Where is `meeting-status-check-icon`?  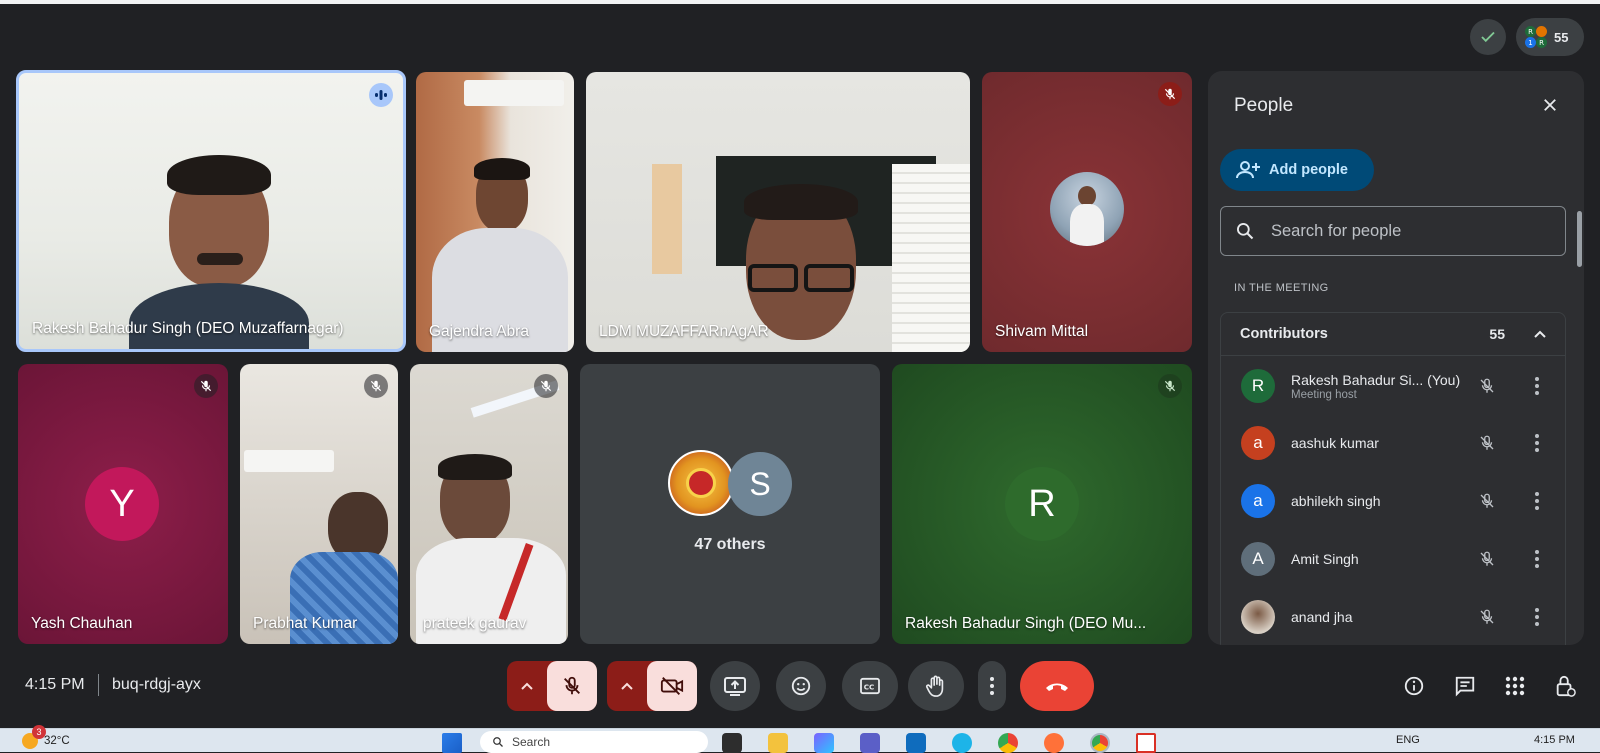
meeting-status-check-icon is located at coordinates (1488, 37).